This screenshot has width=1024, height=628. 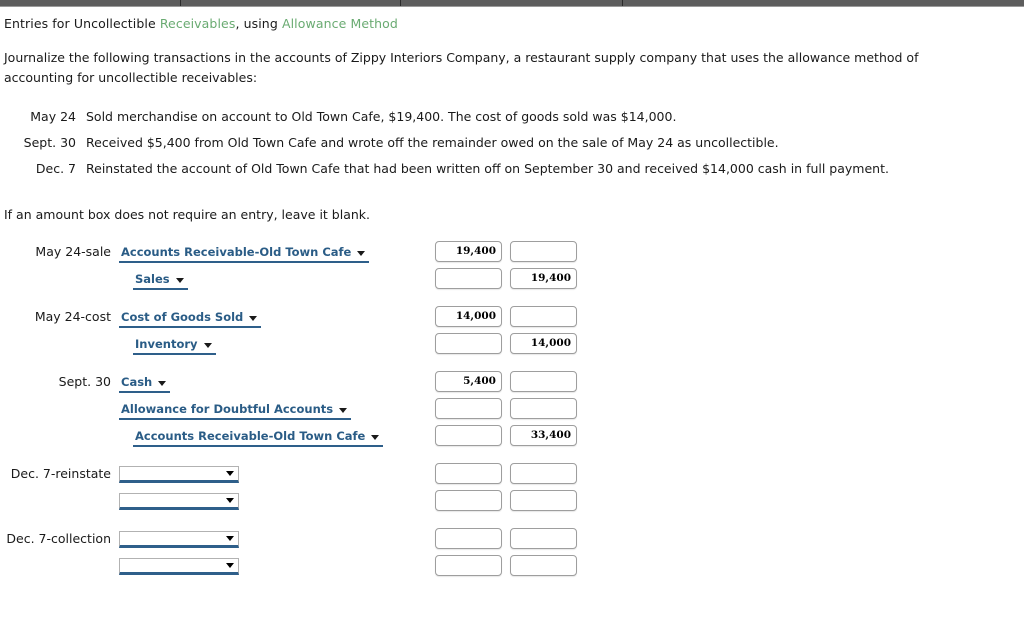 I want to click on account-select: Allowance for Doubtful Accounts, so click(x=235, y=410).